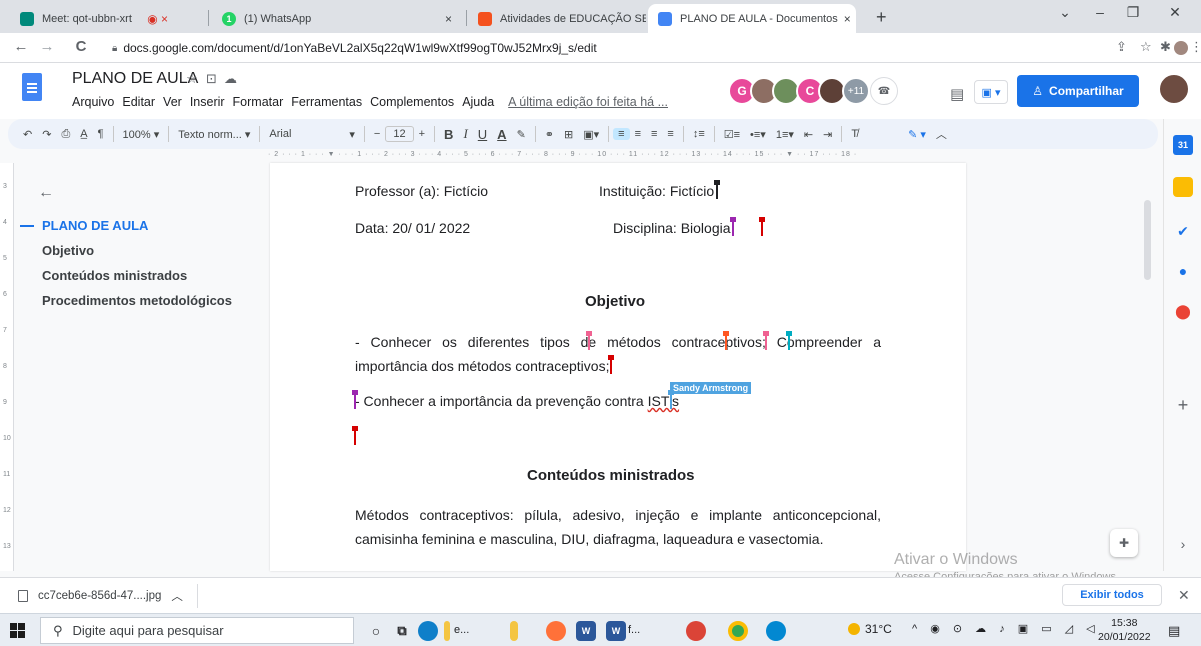 Image resolution: width=1201 pixels, height=646 pixels. What do you see at coordinates (428, 631) in the screenshot?
I see `edge-icon` at bounding box center [428, 631].